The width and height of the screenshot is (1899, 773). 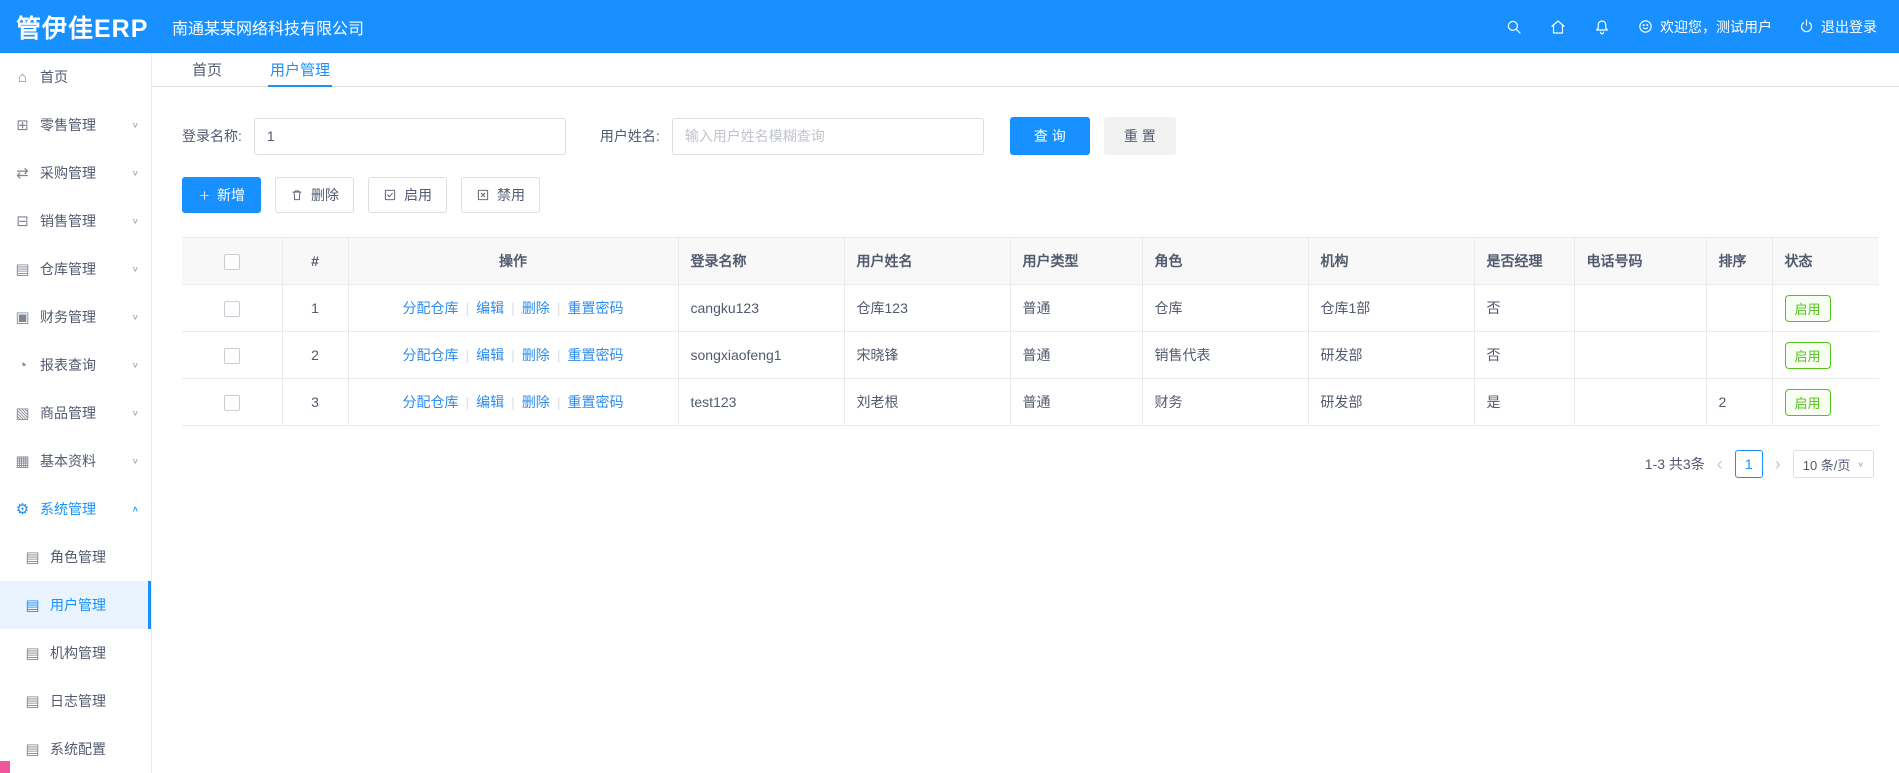 What do you see at coordinates (75, 77) in the screenshot?
I see `sidebar-item-home: ⌂ 首页` at bounding box center [75, 77].